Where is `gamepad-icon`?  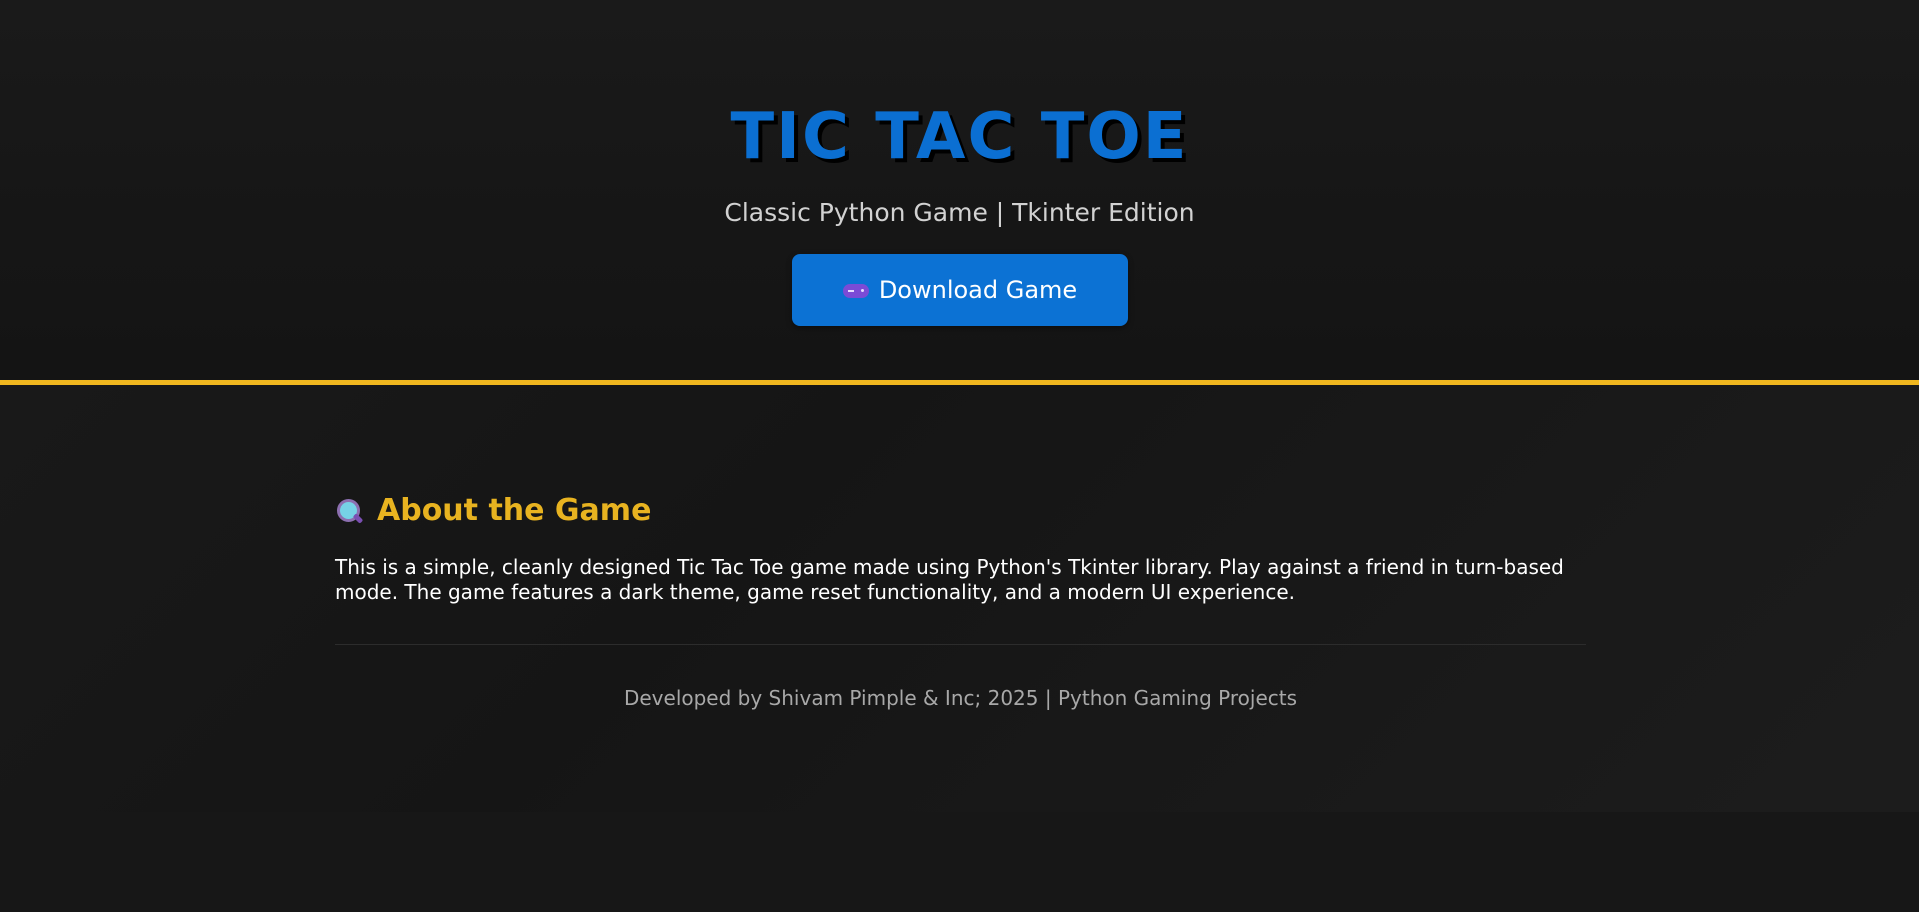
gamepad-icon is located at coordinates (855, 290).